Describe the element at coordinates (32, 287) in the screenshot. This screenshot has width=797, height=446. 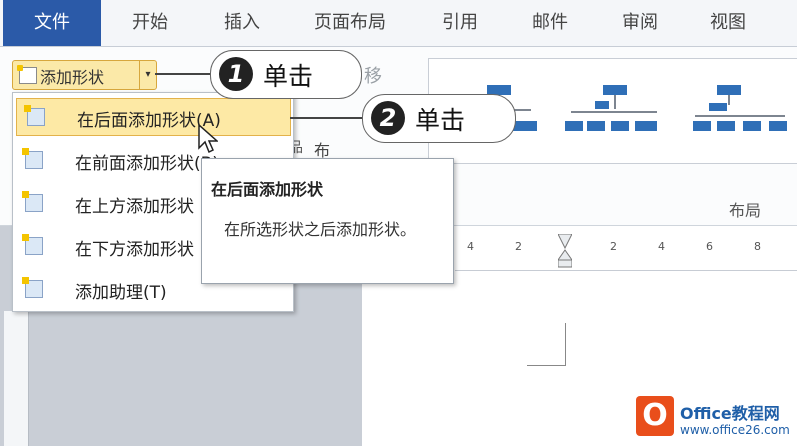
I see `add-assistant-icon` at that location.